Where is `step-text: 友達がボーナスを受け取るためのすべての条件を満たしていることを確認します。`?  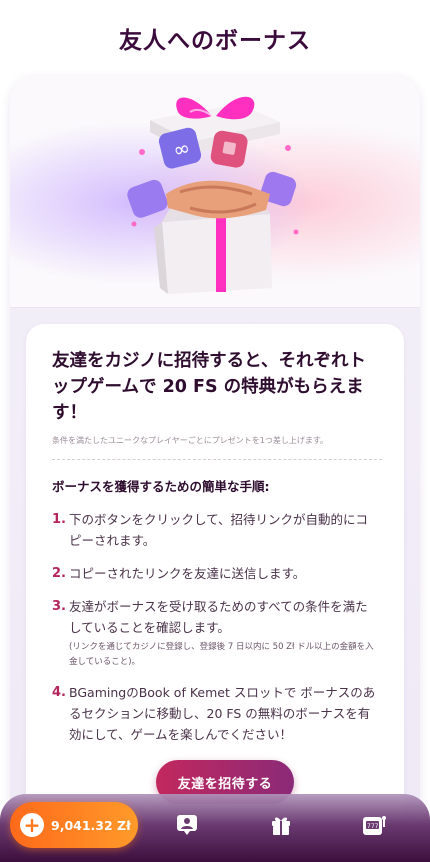 step-text: 友達がボーナスを受け取るためのすべての条件を満たしていることを確認します。 is located at coordinates (218, 617).